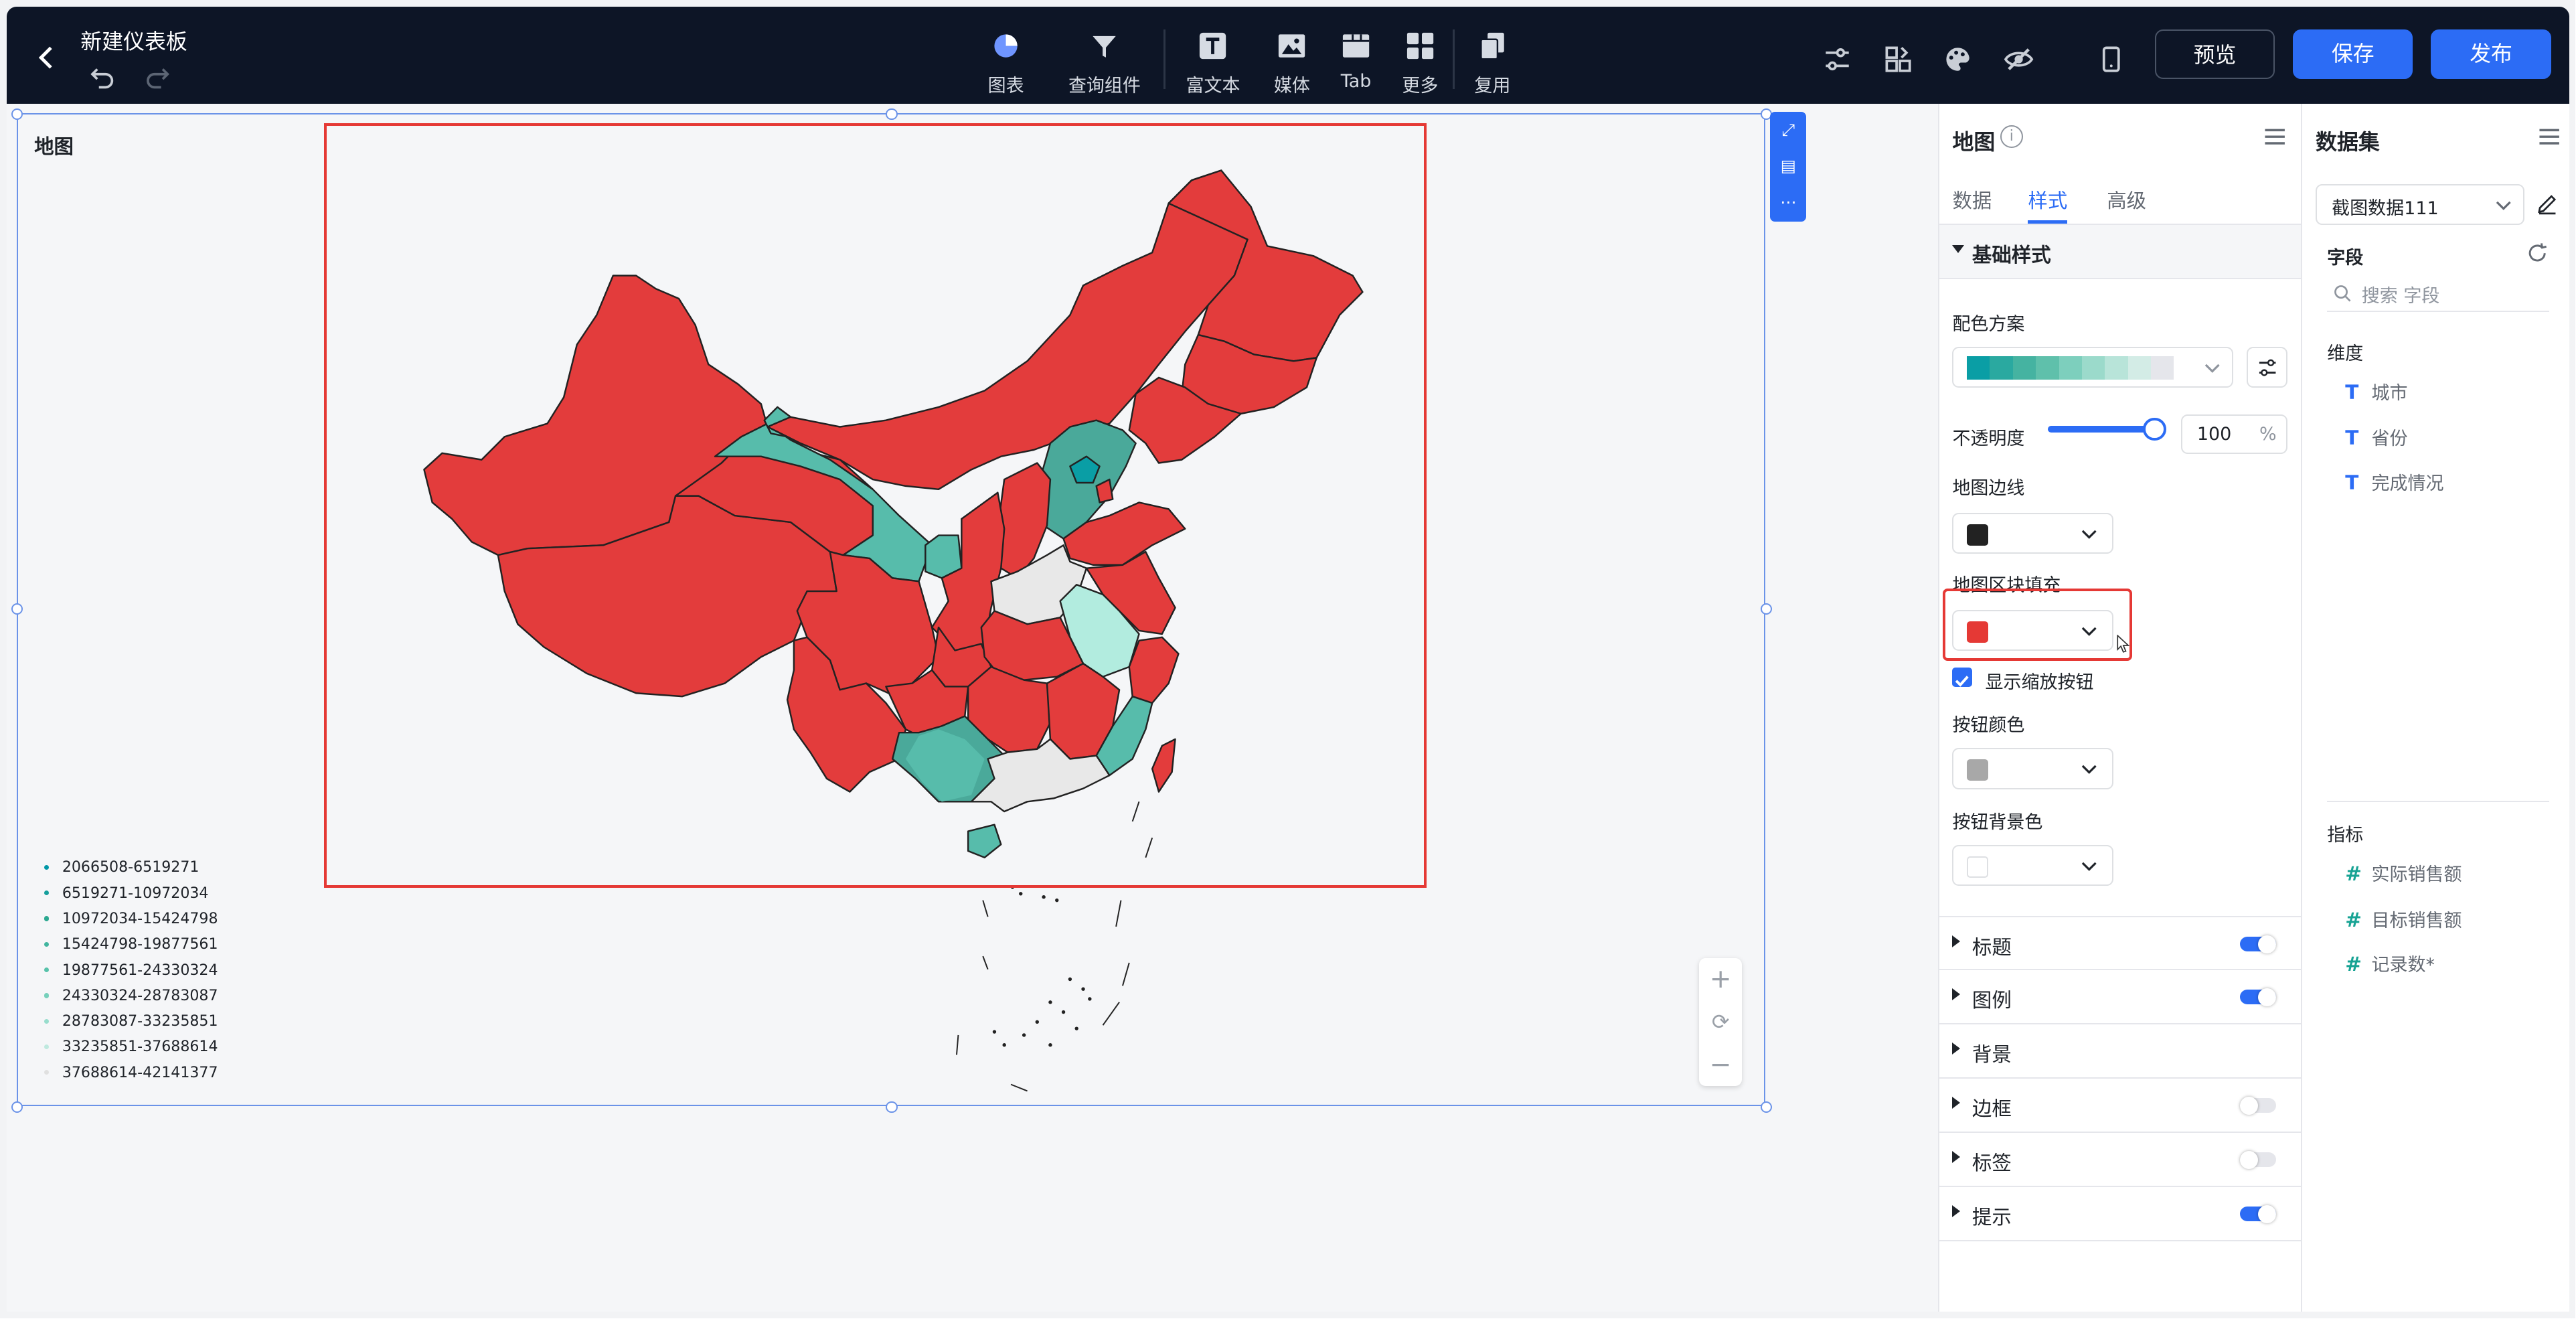 The height and width of the screenshot is (1319, 2576). Describe the element at coordinates (1493, 58) in the screenshot. I see `toolbar-reuse-button: 复用` at that location.